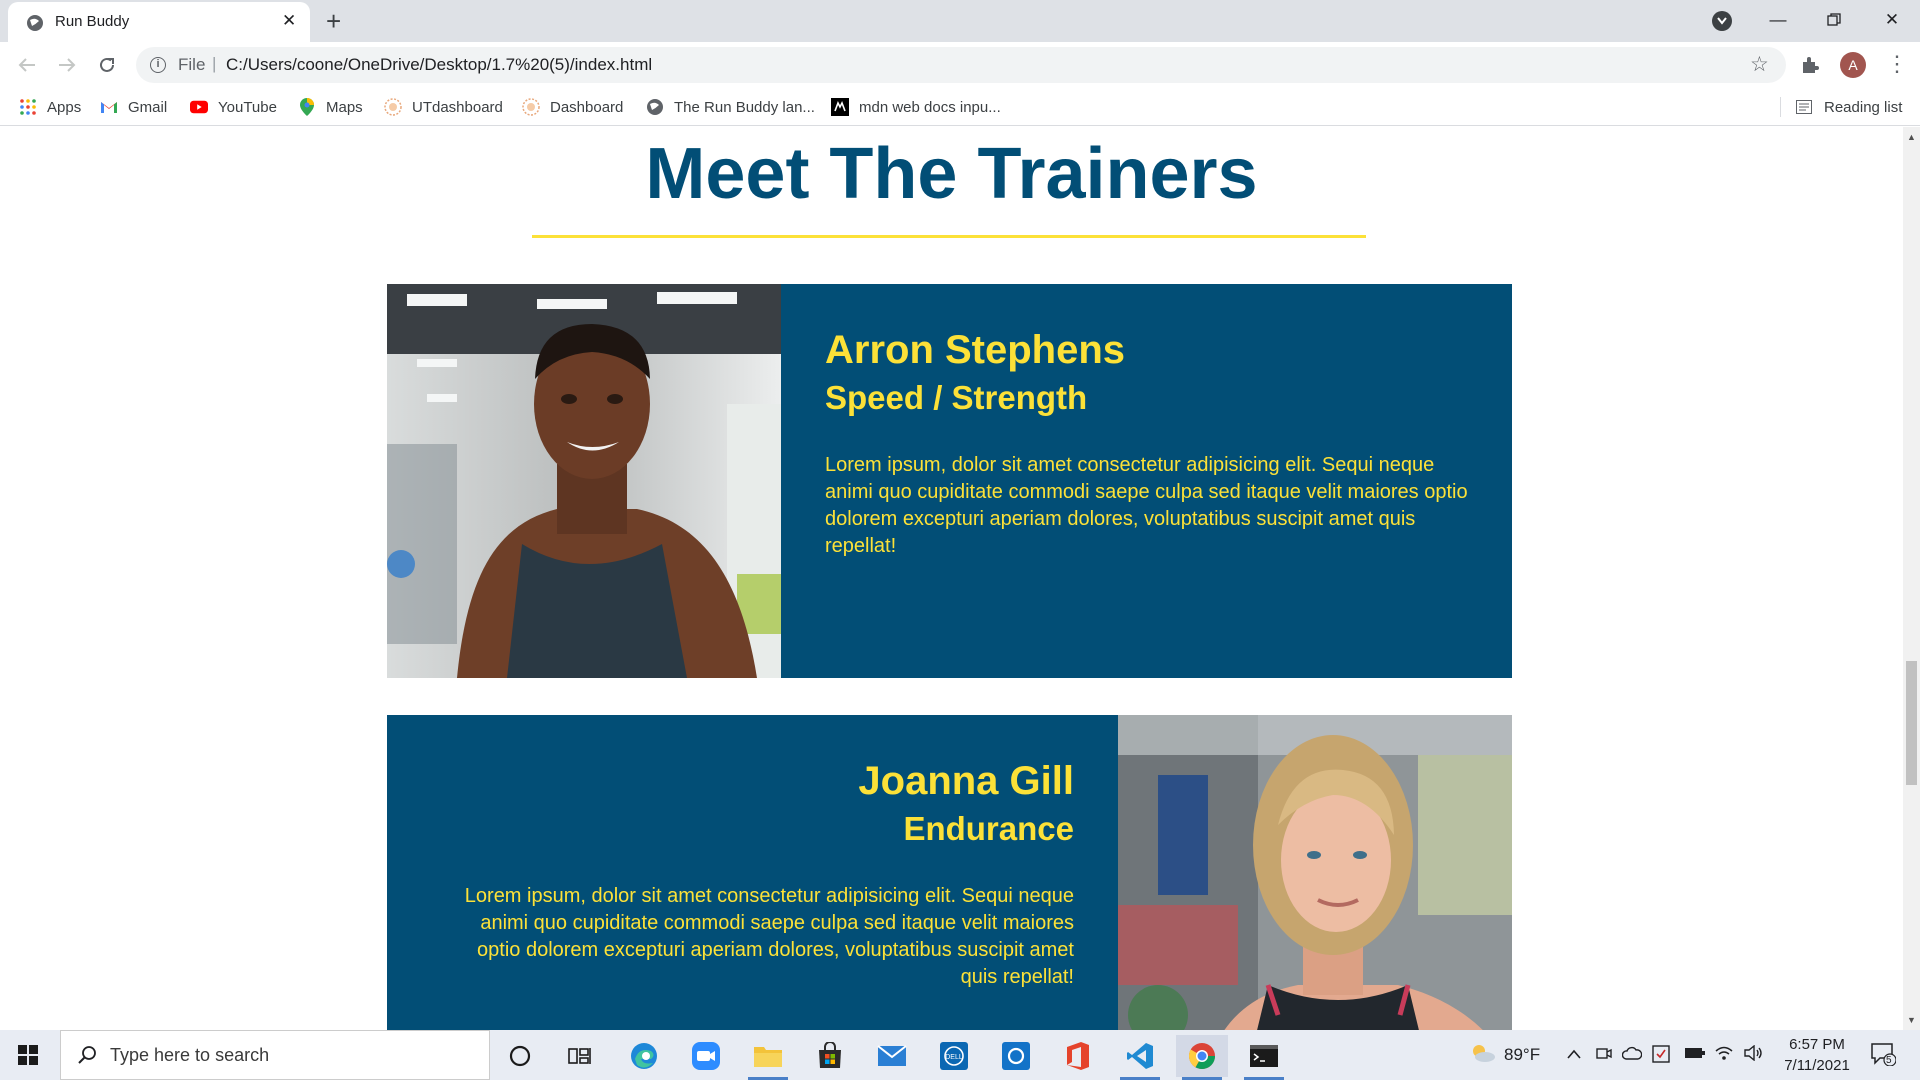 Image resolution: width=1920 pixels, height=1080 pixels. Describe the element at coordinates (159, 22) in the screenshot. I see `browser-tab: Run Buddy ✕` at that location.